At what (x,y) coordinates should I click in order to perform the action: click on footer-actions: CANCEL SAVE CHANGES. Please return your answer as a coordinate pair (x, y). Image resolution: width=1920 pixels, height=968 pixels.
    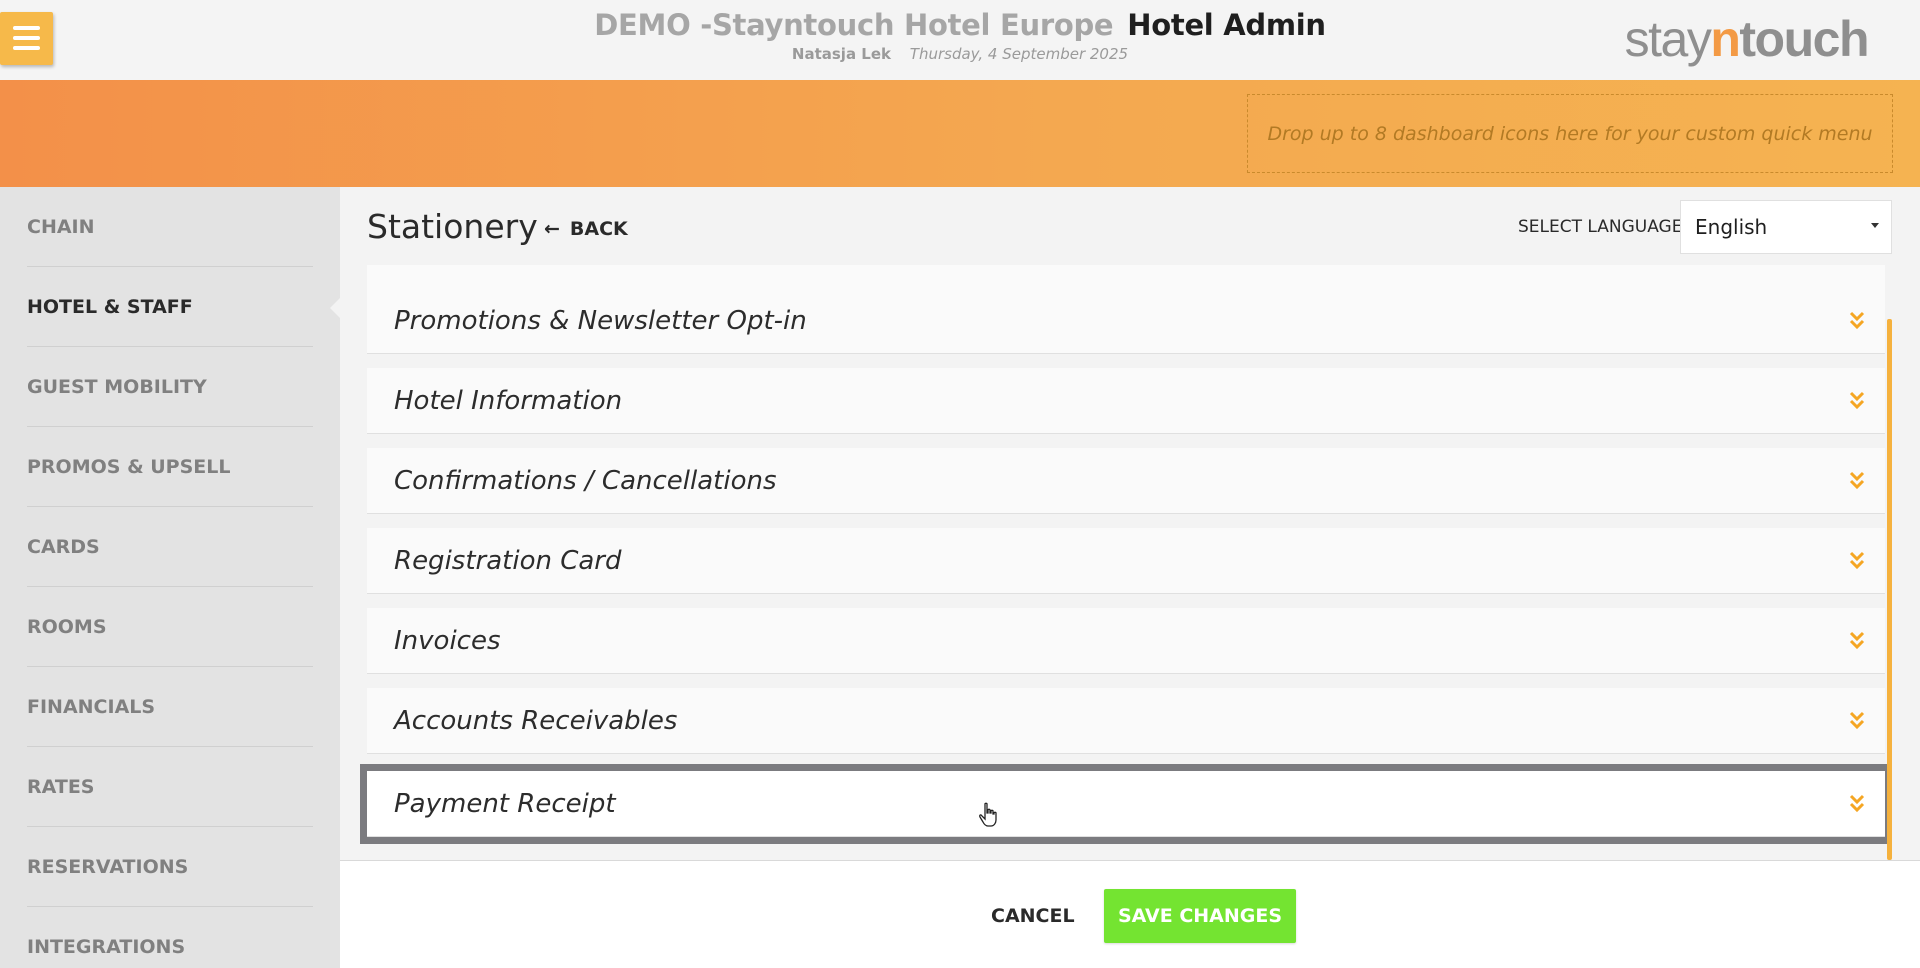
    Looking at the image, I should click on (1130, 914).